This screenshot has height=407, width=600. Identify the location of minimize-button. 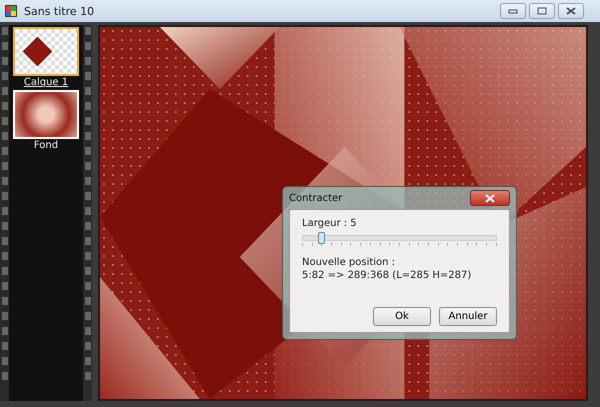
(513, 11).